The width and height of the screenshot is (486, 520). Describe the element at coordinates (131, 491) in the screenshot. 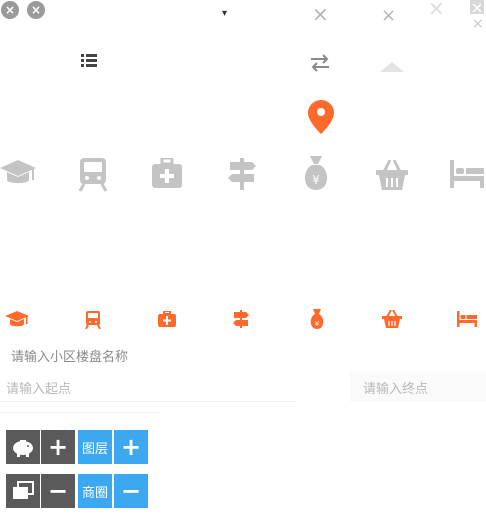

I see `zoom-out-button-blue: −` at that location.